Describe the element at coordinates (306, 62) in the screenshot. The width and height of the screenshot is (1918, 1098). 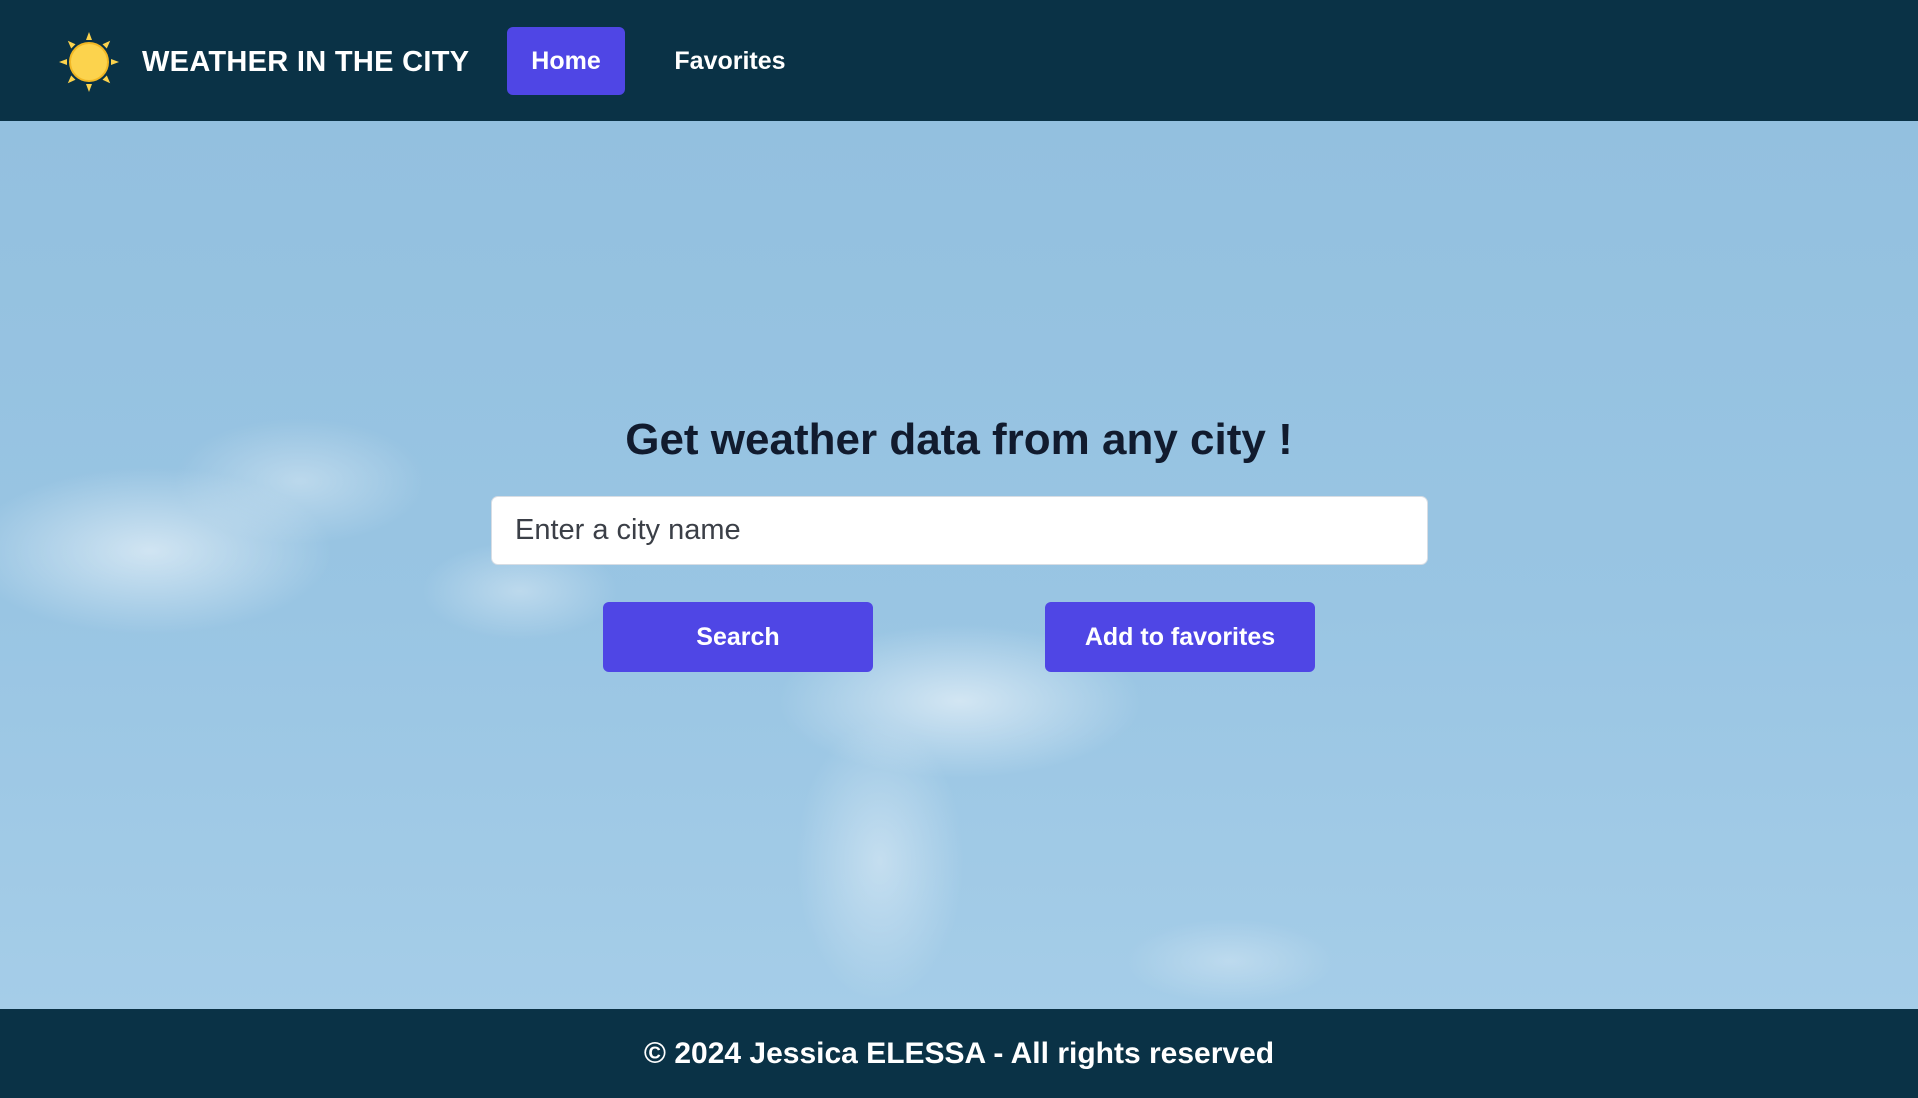
I see `brand-title: WEATHER IN THE CITY` at that location.